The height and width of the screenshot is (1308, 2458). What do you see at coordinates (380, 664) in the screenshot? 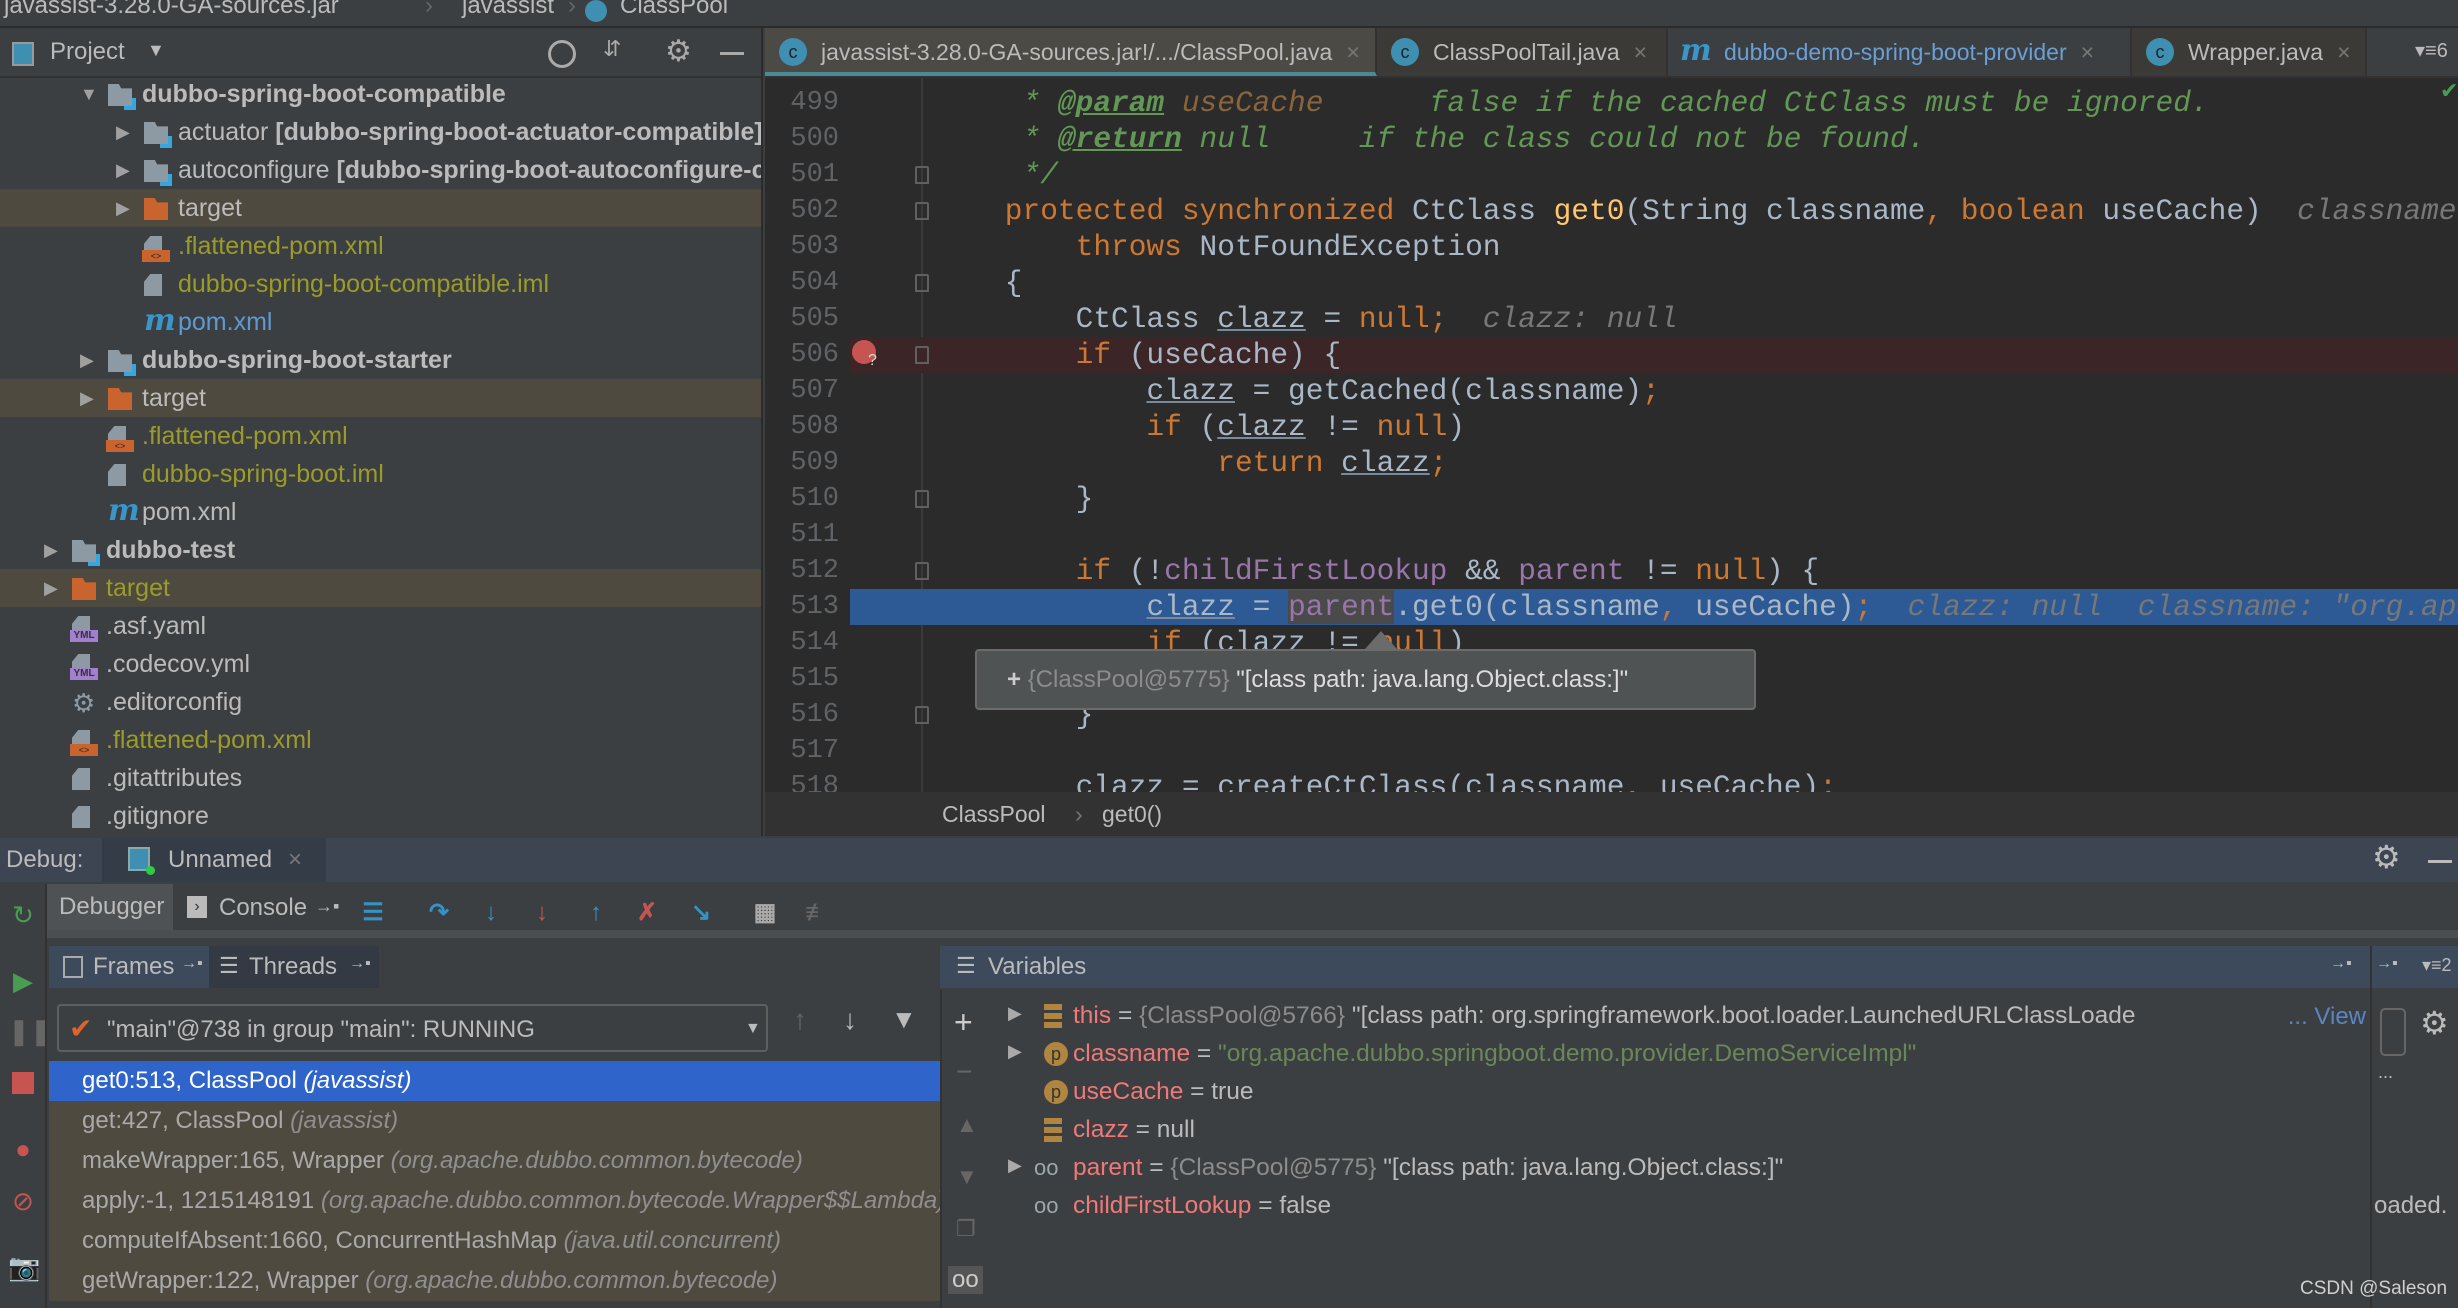
I see `tree-item: YML .codecov.yml` at bounding box center [380, 664].